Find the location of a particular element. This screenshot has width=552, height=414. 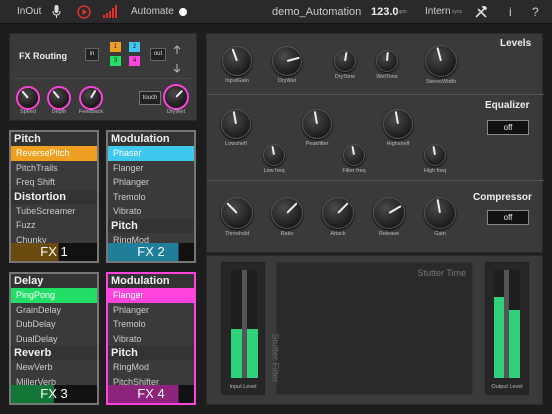

levels-title: Levels is located at coordinates (516, 43).